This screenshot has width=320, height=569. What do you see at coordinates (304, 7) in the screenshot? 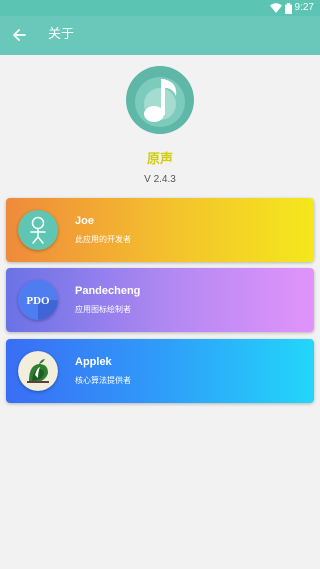
I see `status-time: 9:27` at bounding box center [304, 7].